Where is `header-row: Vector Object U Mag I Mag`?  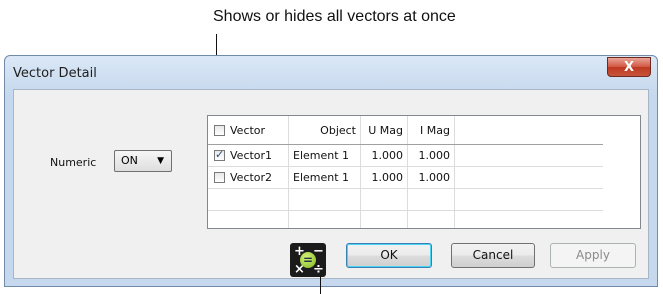 header-row: Vector Object U Mag I Mag is located at coordinates (405, 130).